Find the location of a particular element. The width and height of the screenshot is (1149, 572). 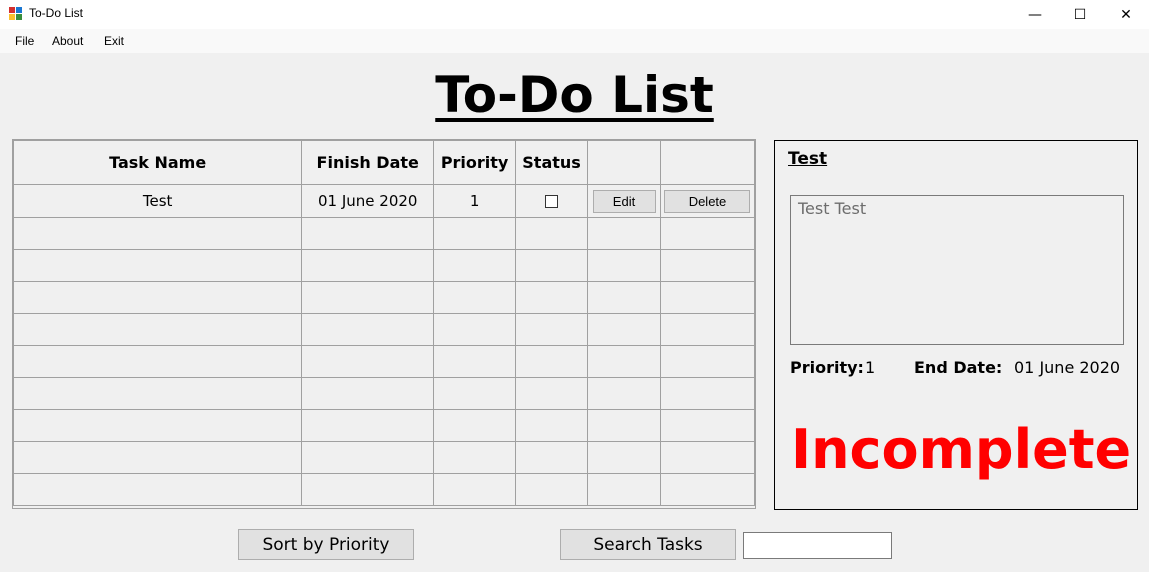

window-title: To-Do List is located at coordinates (56, 13).